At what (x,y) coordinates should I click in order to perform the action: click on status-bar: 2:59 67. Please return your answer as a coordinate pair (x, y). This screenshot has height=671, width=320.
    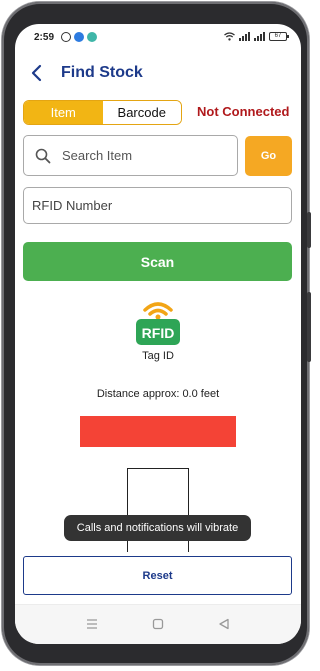
    Looking at the image, I should click on (158, 38).